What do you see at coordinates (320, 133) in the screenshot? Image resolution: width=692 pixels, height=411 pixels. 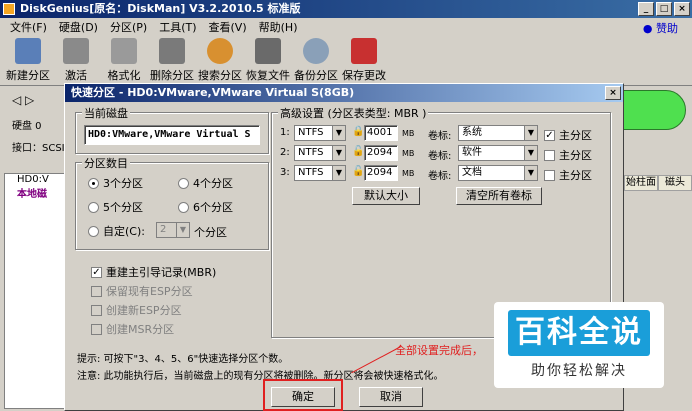 I see `fs-select-1: NTFS ▼` at bounding box center [320, 133].